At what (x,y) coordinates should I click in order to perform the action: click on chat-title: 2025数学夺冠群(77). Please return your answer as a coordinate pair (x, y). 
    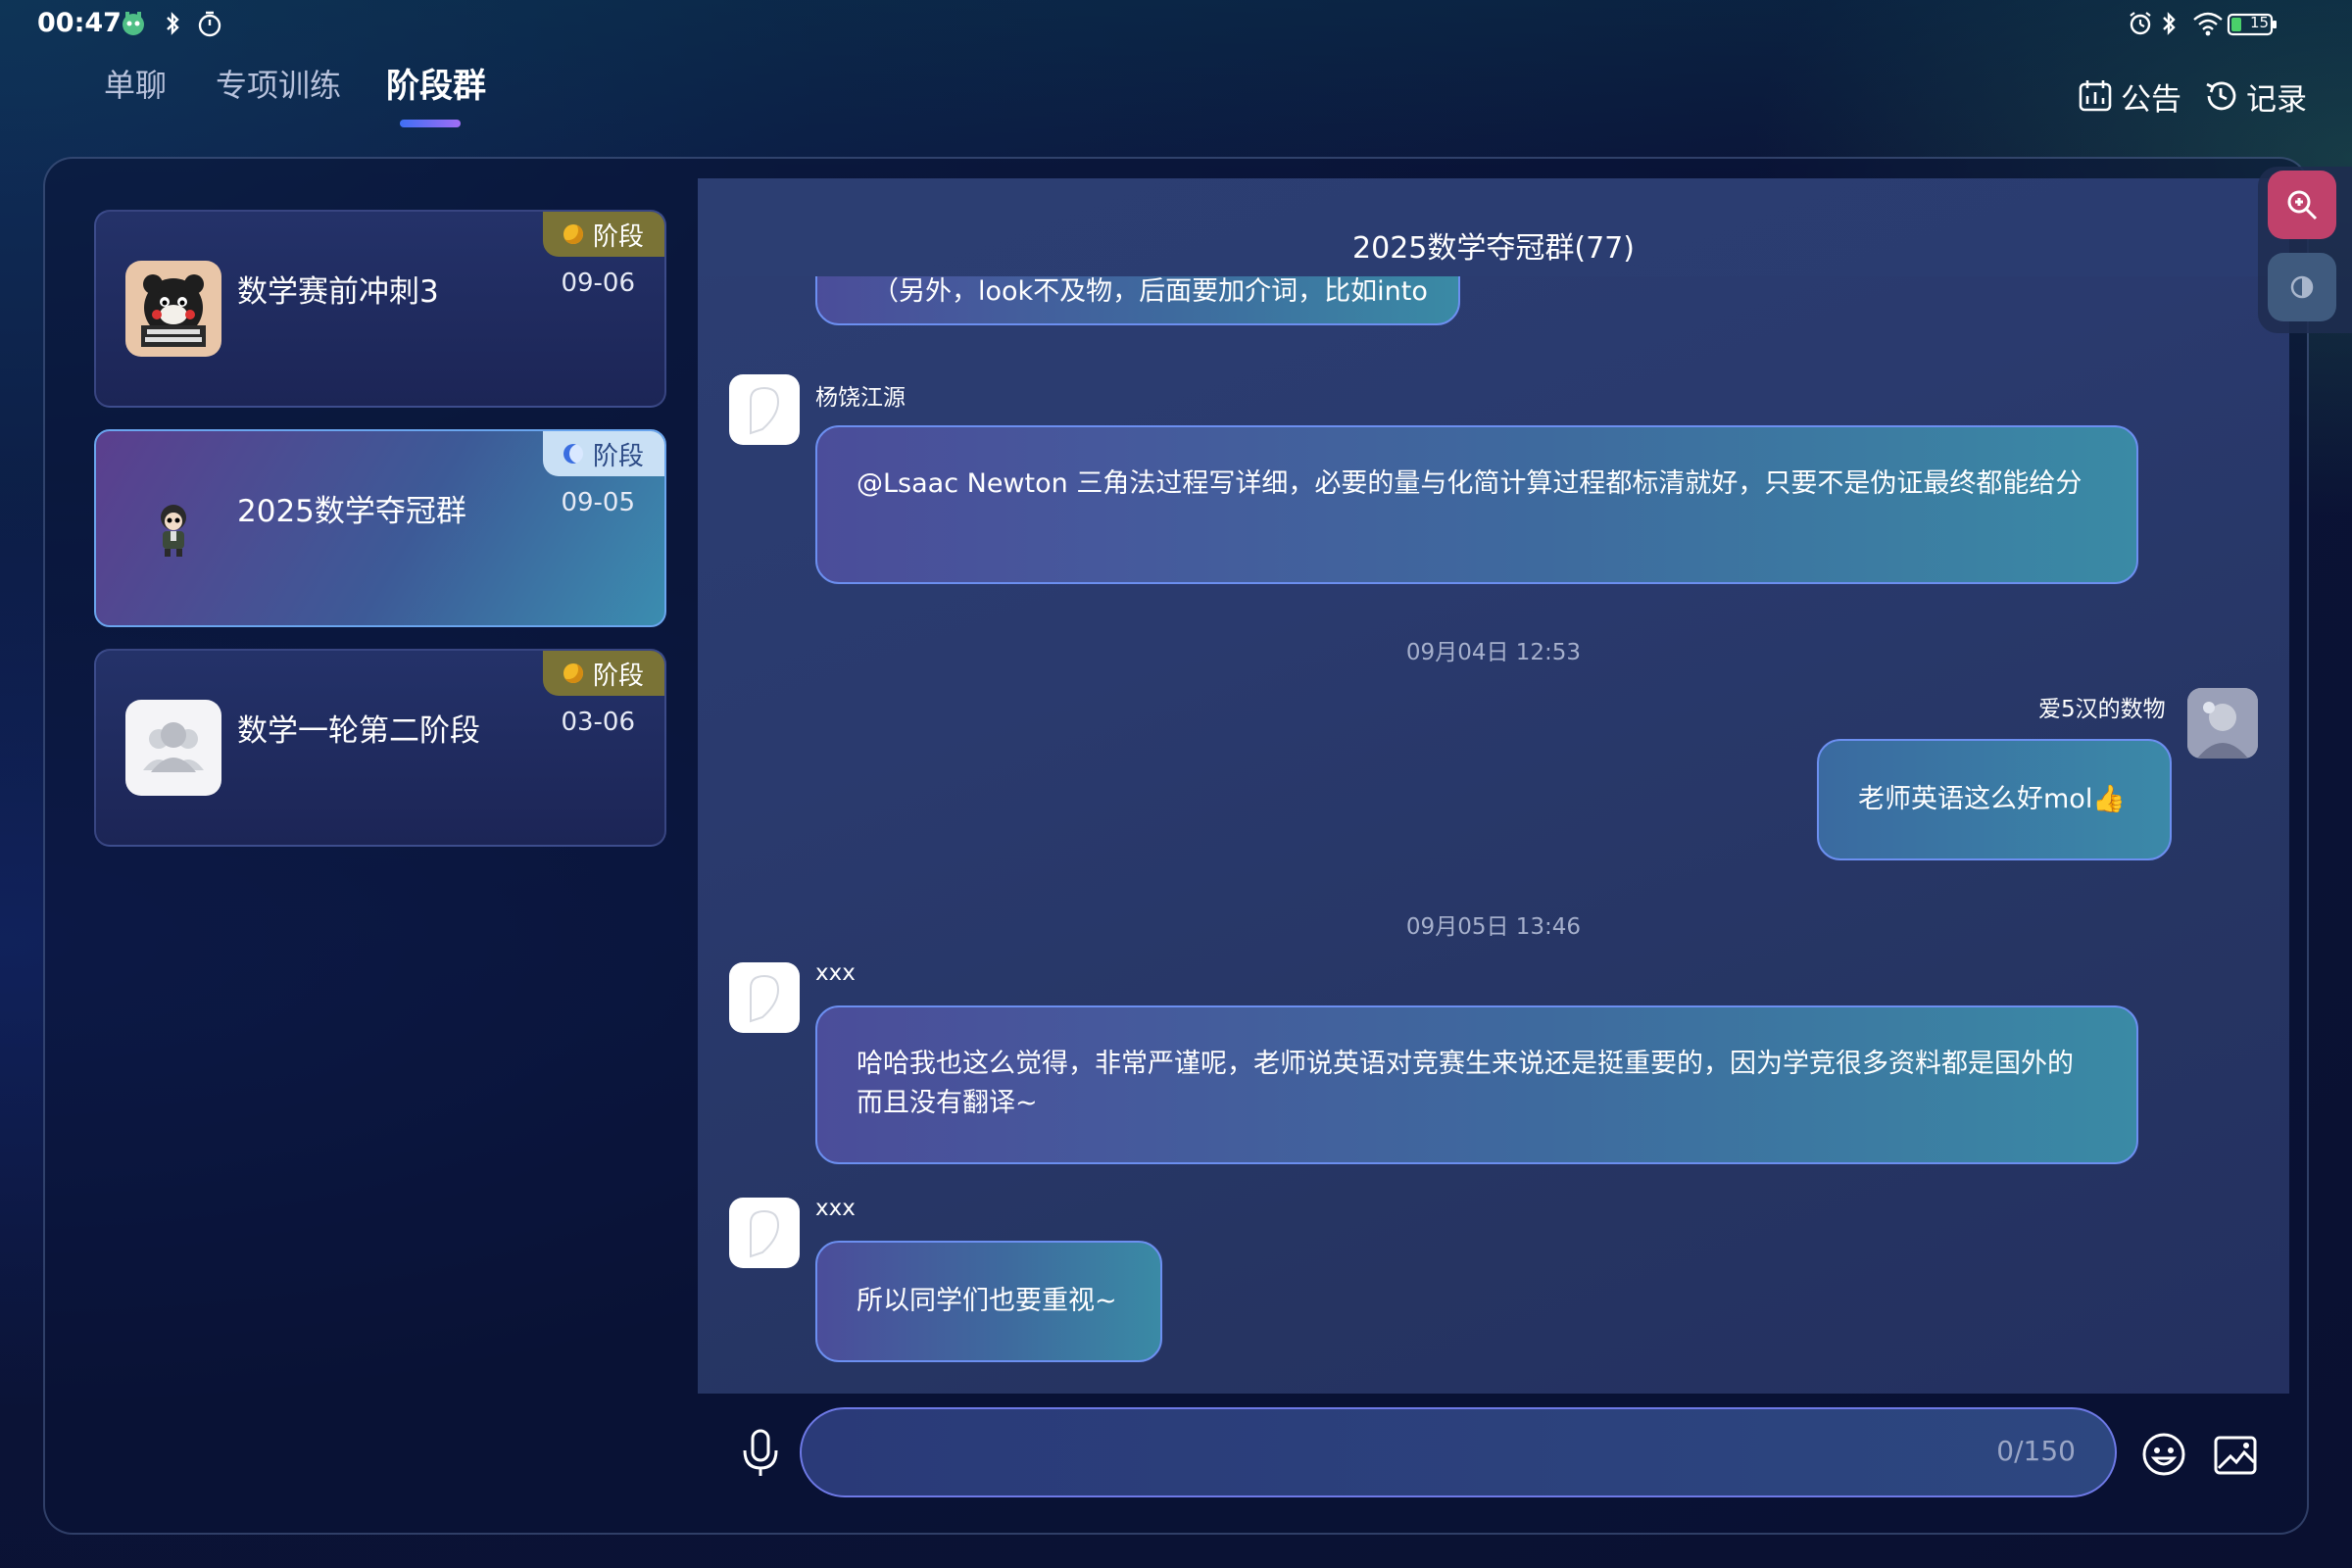
    Looking at the image, I should click on (1493, 248).